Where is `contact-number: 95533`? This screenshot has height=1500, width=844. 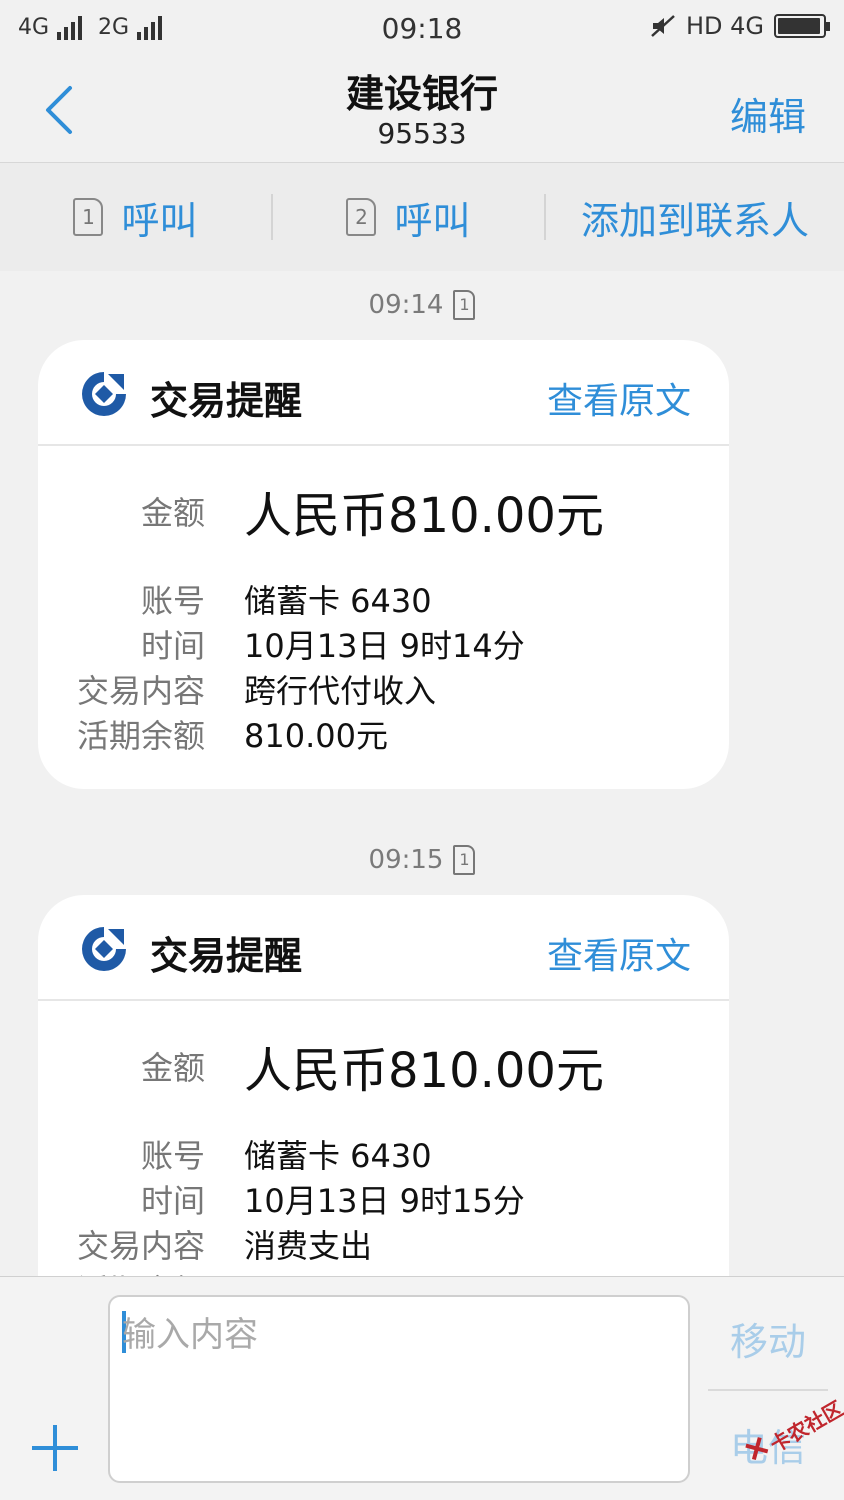 contact-number: 95533 is located at coordinates (422, 133).